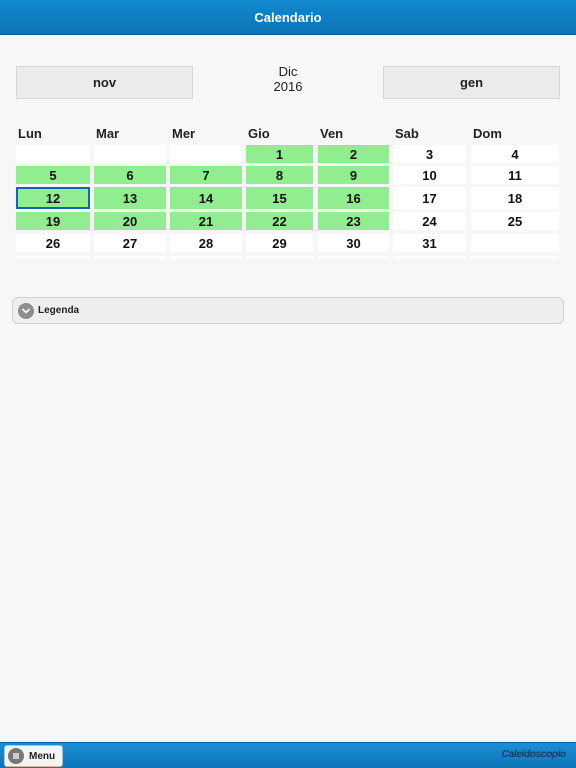 This screenshot has width=576, height=768. I want to click on weekday-label: Mer, so click(184, 133).